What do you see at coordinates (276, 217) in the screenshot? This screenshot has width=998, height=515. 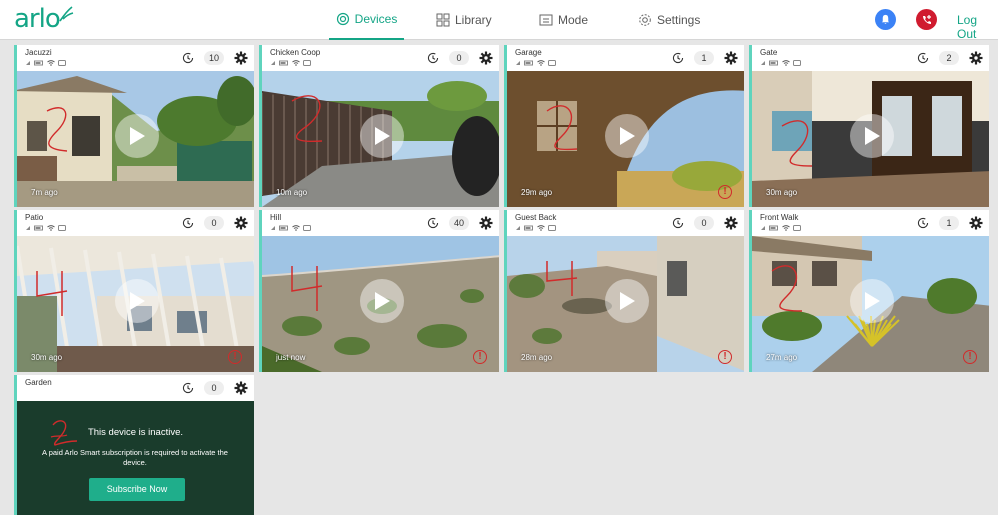 I see `device-name: Hill` at bounding box center [276, 217].